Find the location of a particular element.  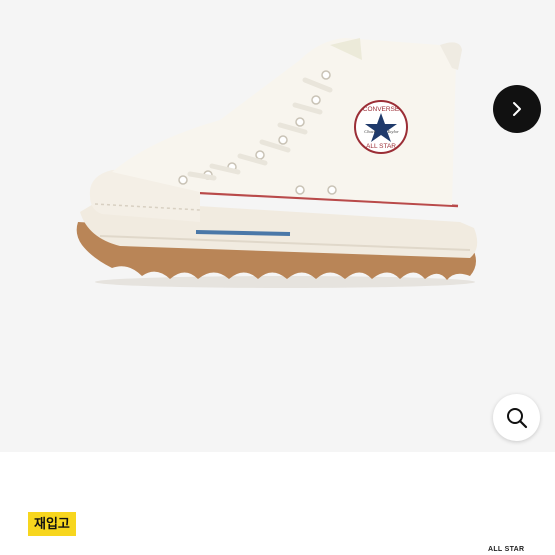

logo-script-left: Chuck is located at coordinates (370, 131).